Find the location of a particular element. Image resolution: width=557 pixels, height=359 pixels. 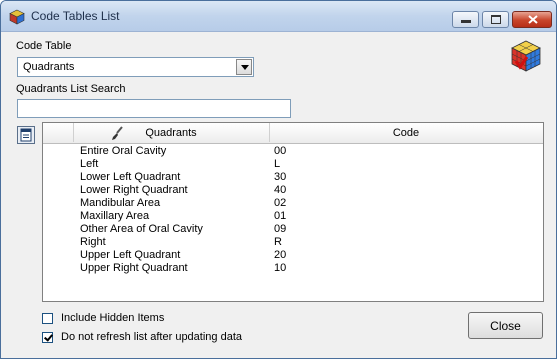

table-row: Entire Oral Cavity 00 is located at coordinates (293, 151).